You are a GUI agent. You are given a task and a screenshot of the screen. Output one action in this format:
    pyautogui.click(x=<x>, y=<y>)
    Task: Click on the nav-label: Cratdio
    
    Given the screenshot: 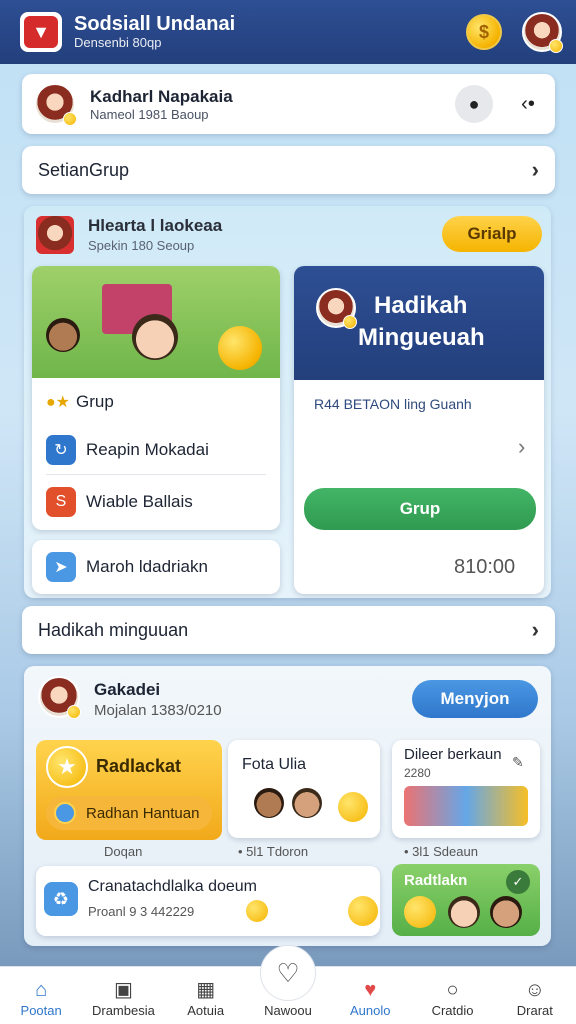 What is the action you would take?
    pyautogui.click(x=452, y=1010)
    